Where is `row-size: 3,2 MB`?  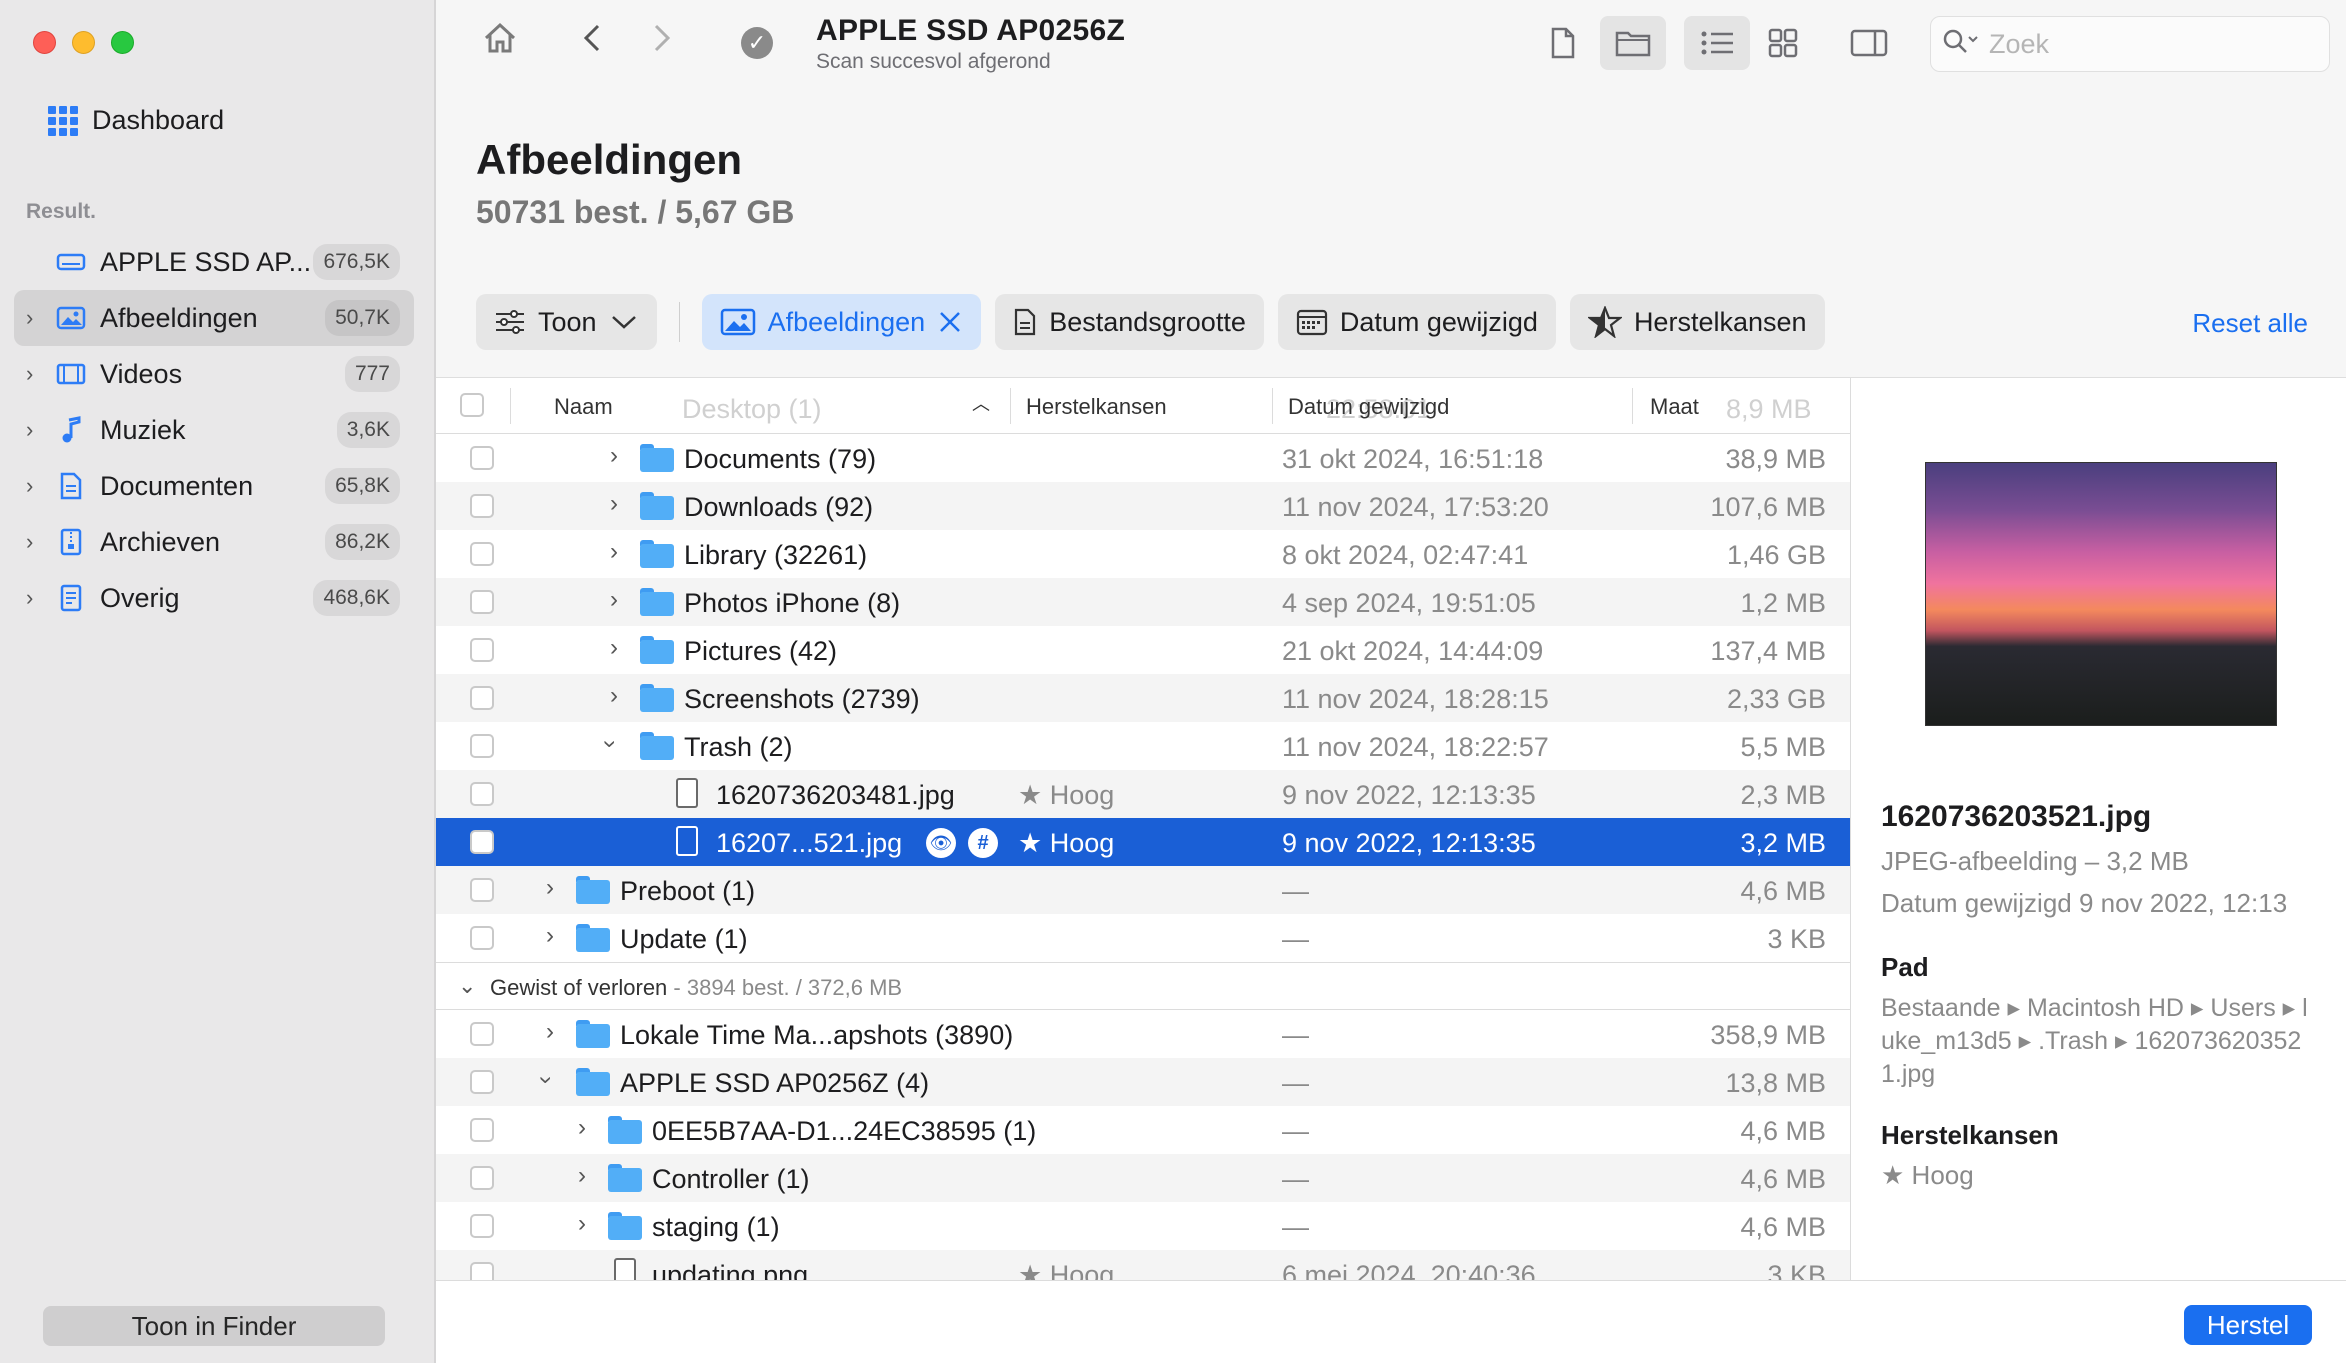 row-size: 3,2 MB is located at coordinates (1783, 843).